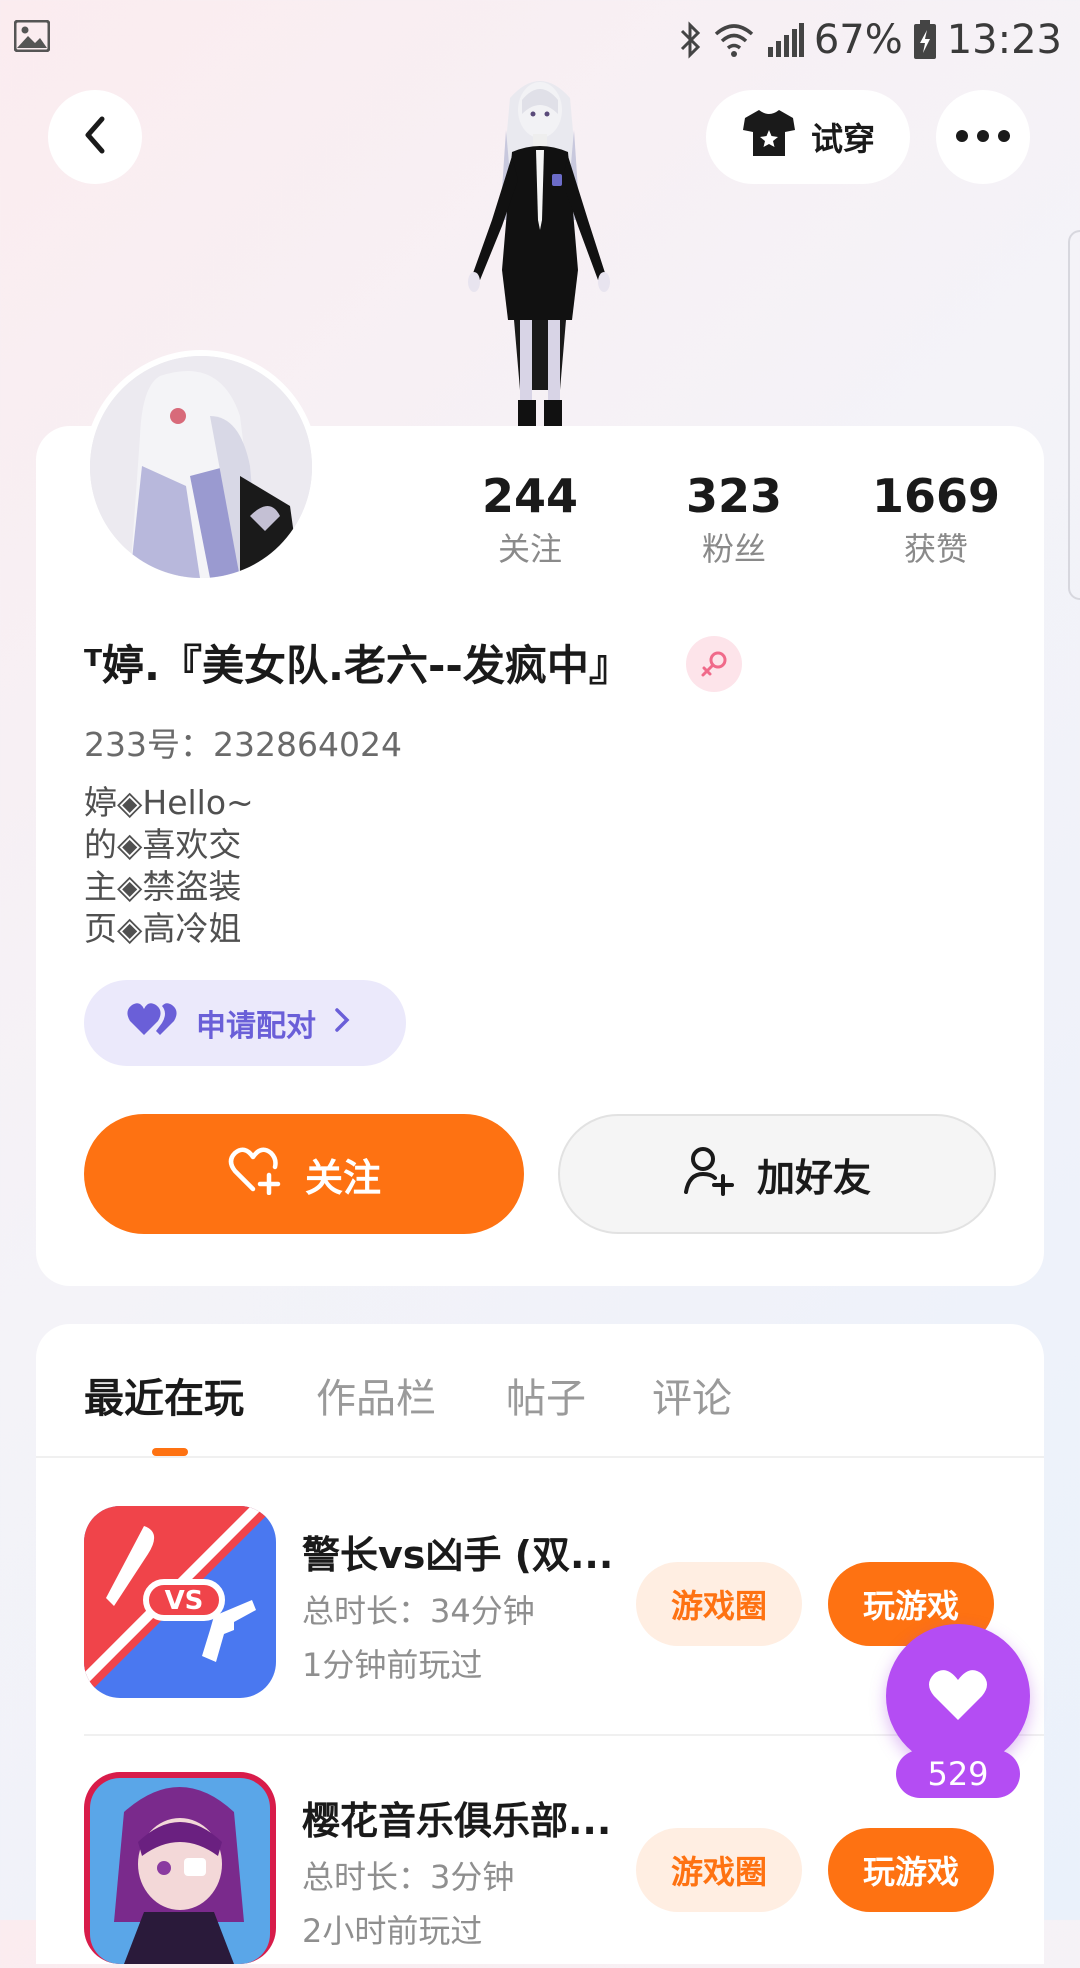 Image resolution: width=1080 pixels, height=1968 pixels. Describe the element at coordinates (808, 137) in the screenshot. I see `try-on-button: 试穿` at that location.